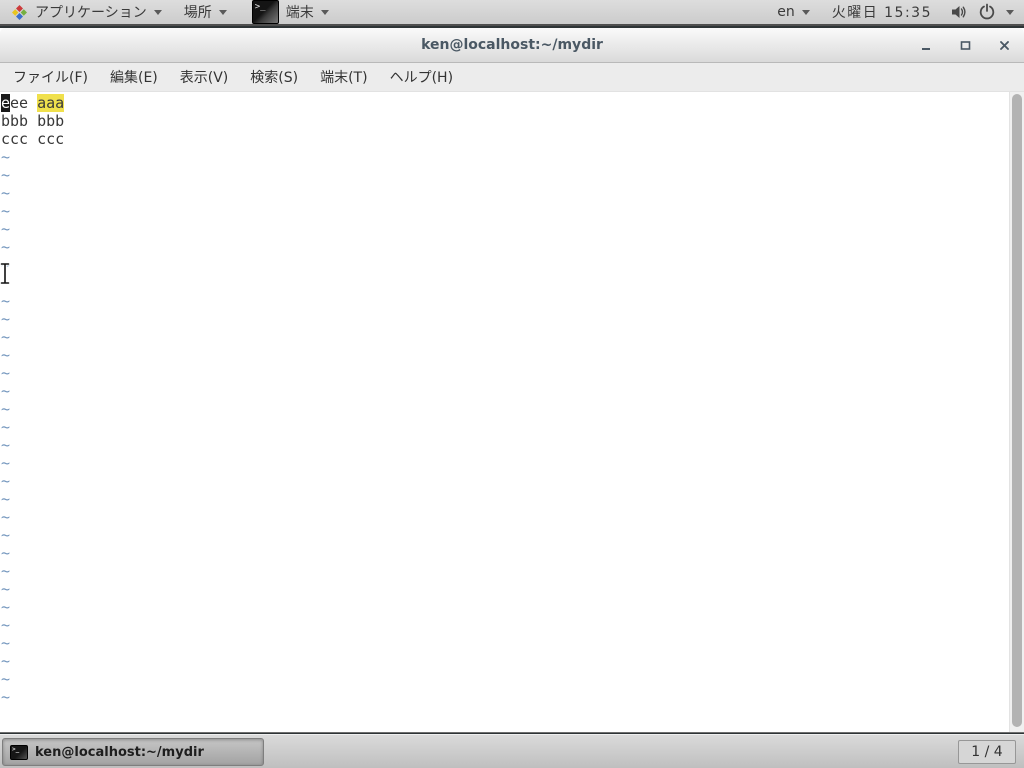  I want to click on workspace-switcher: 1 / 4, so click(987, 752).